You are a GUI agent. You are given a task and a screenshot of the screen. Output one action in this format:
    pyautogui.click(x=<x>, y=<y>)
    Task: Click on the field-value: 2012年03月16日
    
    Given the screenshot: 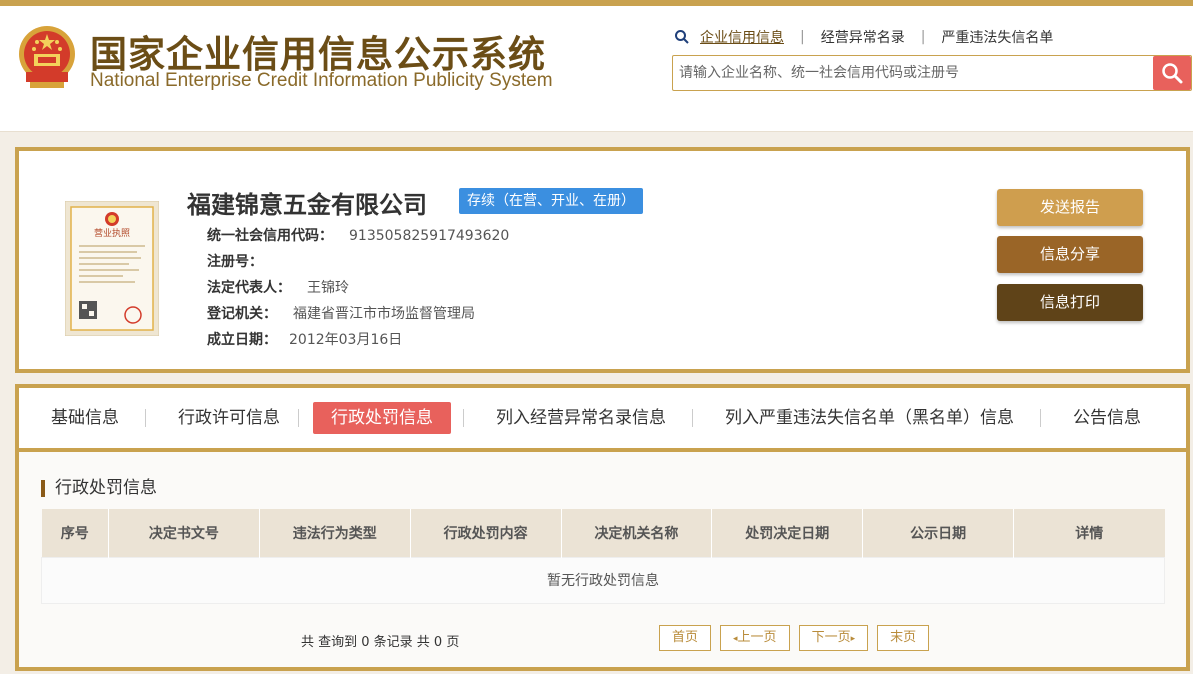 What is the action you would take?
    pyautogui.click(x=346, y=340)
    